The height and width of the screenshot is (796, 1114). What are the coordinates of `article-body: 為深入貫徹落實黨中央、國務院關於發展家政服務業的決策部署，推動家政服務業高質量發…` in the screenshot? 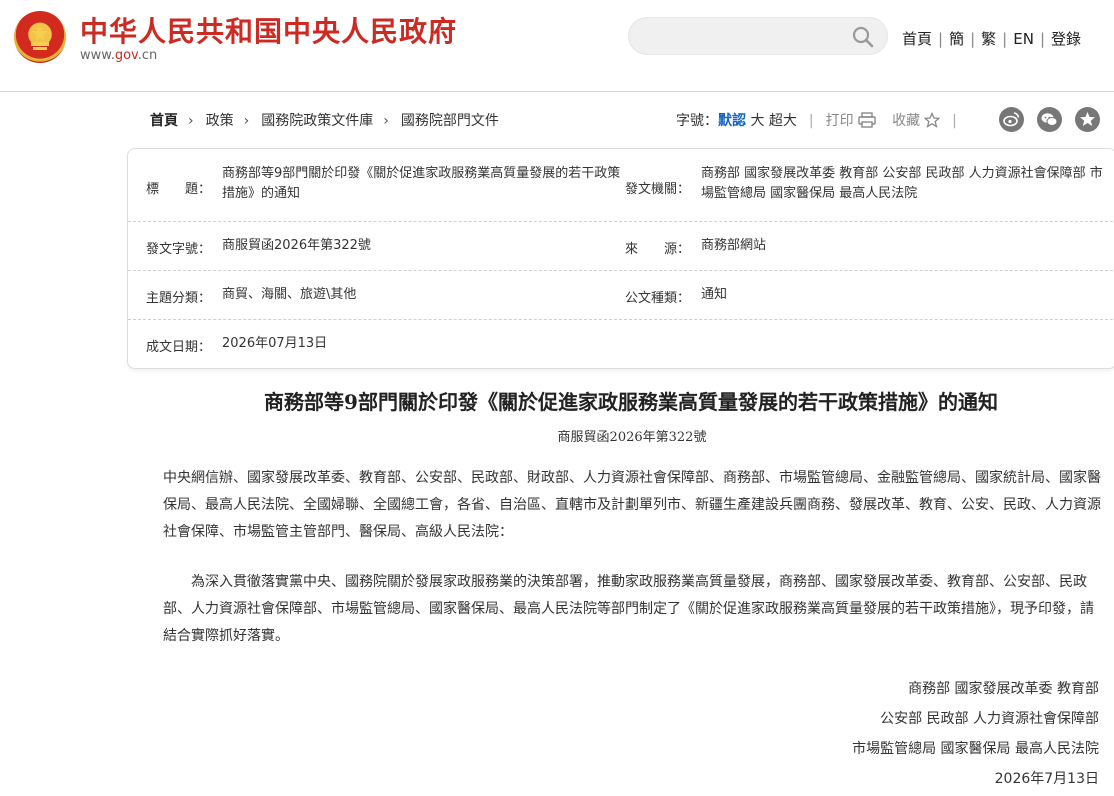 It's located at (628, 609).